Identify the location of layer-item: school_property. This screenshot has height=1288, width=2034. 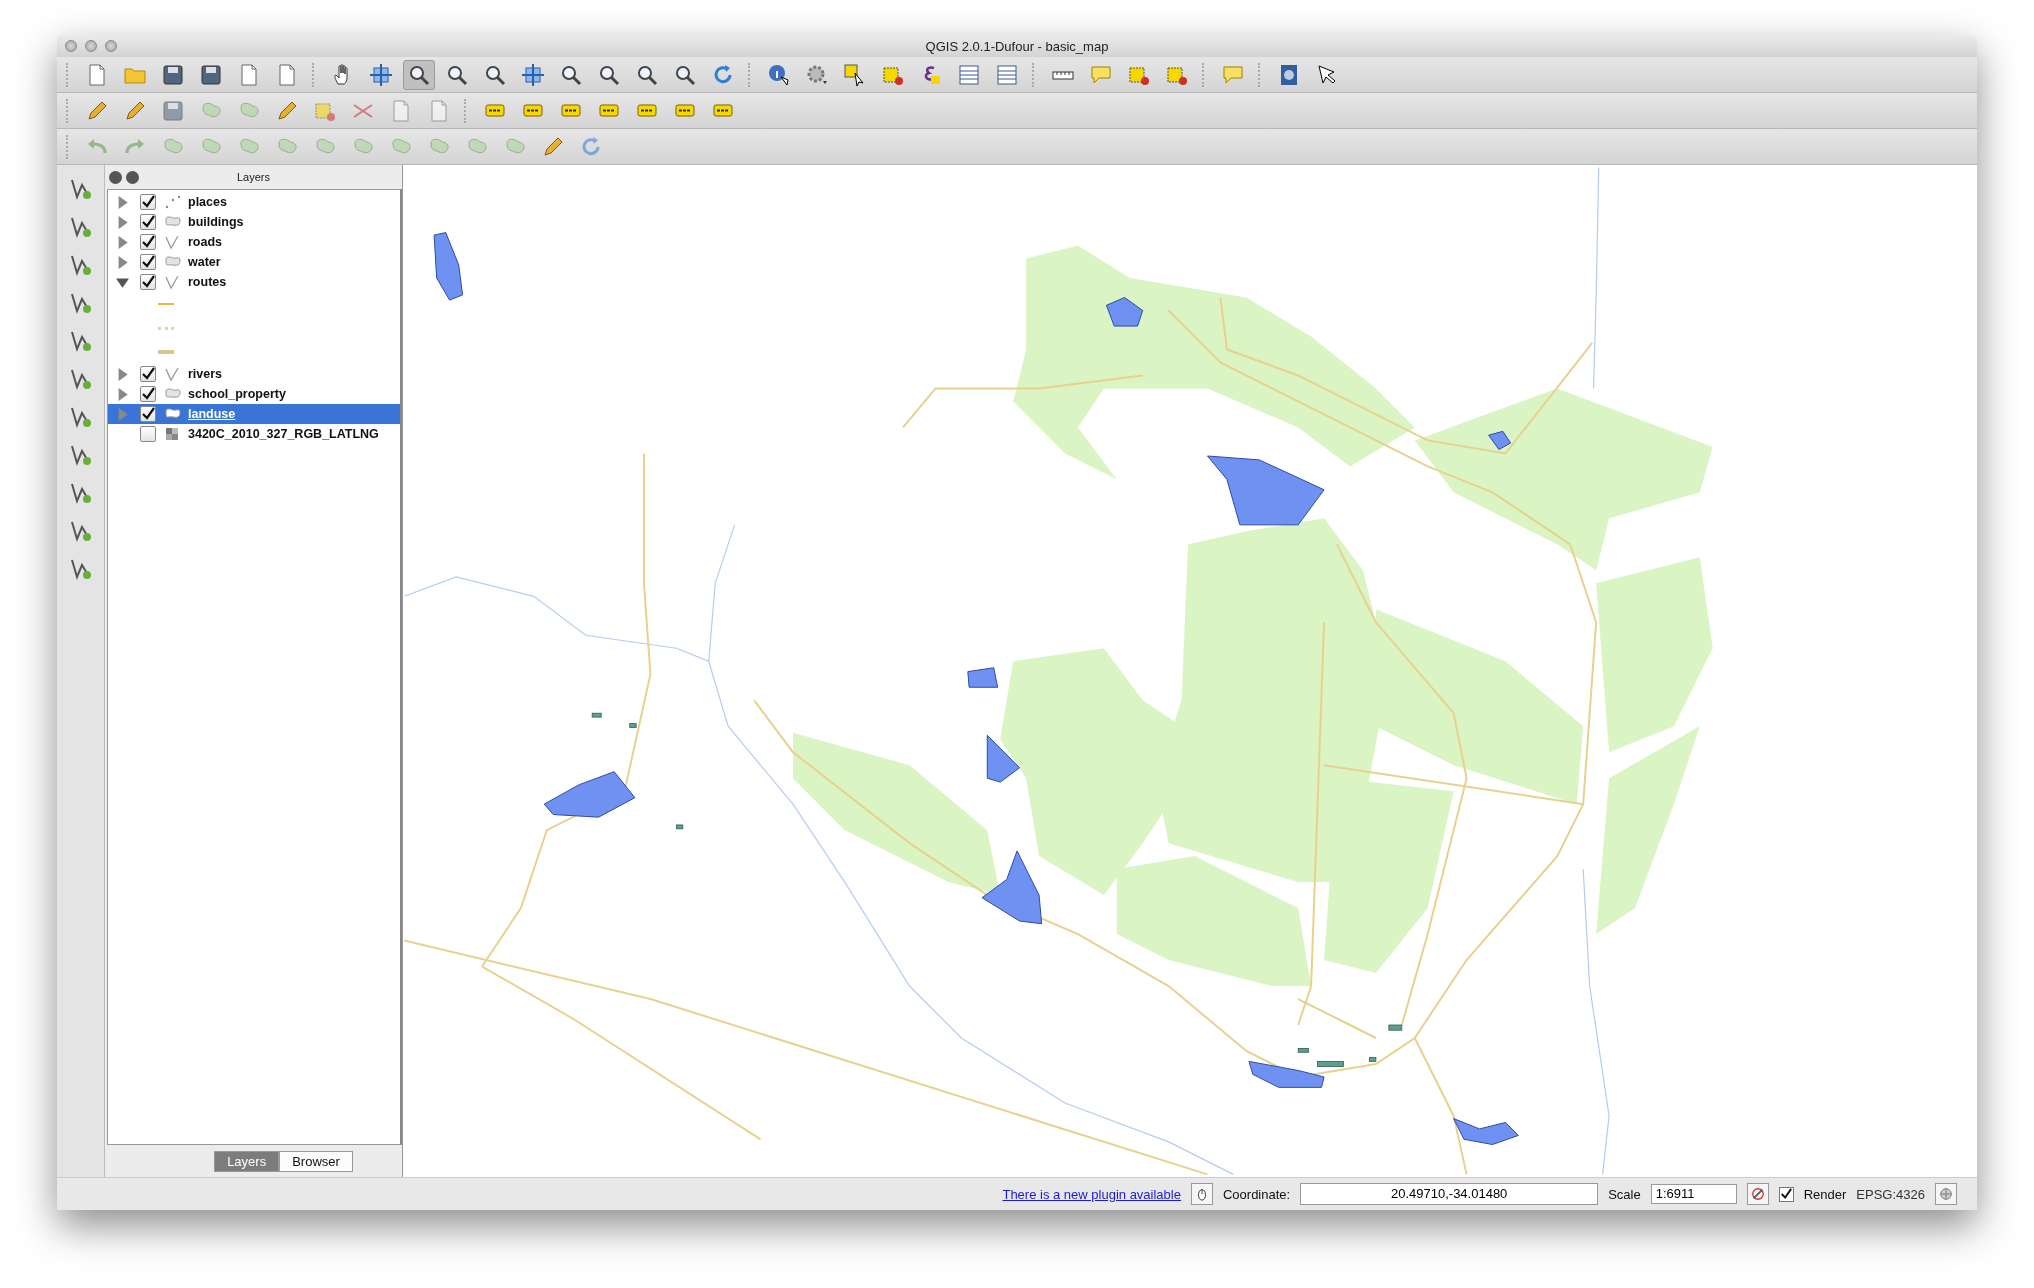
(254, 394).